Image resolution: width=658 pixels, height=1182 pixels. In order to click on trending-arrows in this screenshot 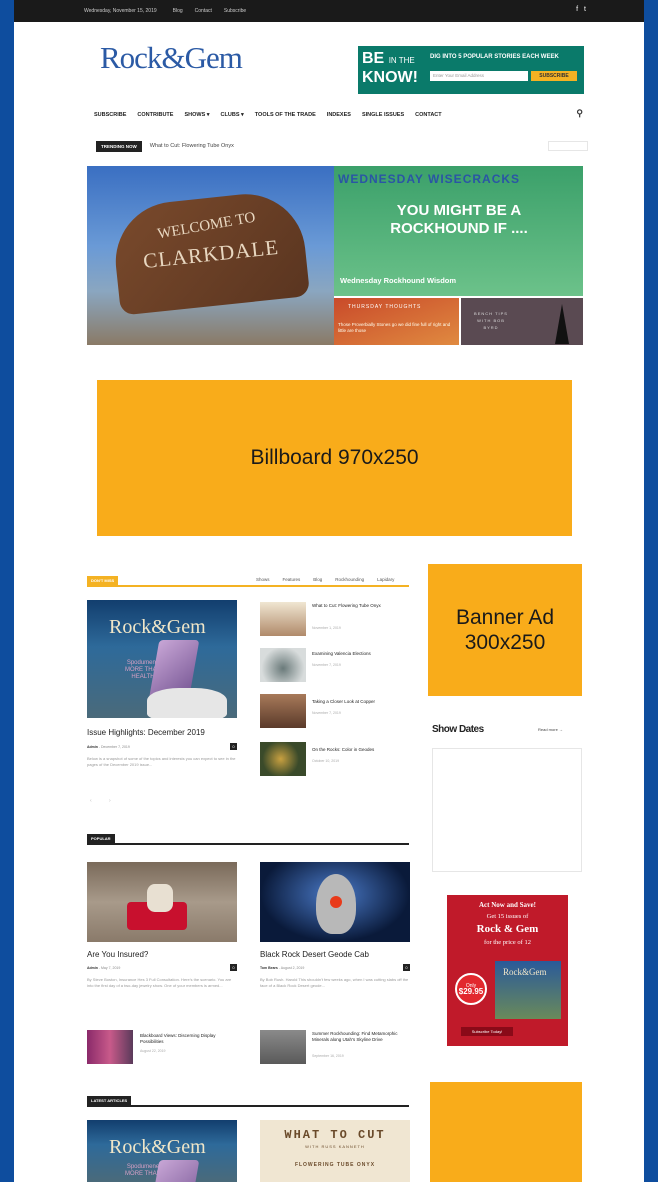, I will do `click(568, 146)`.